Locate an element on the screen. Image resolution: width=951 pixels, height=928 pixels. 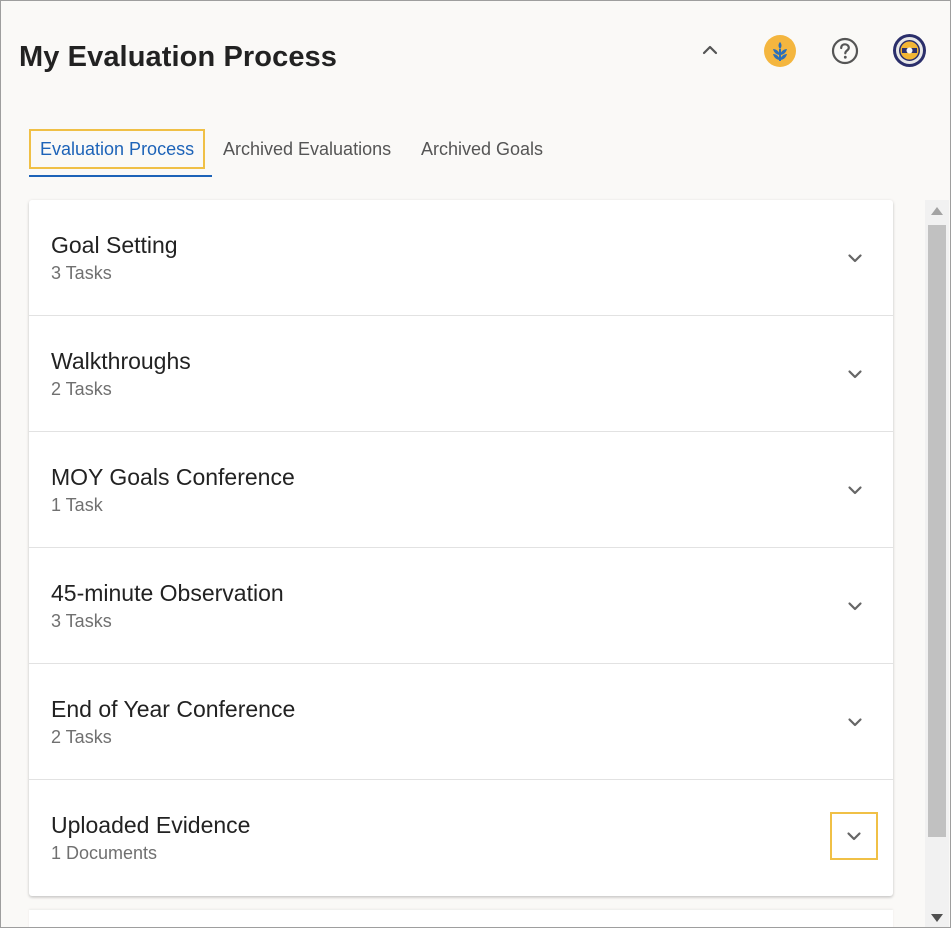
section-task-count: 1 Task is located at coordinates (77, 505).